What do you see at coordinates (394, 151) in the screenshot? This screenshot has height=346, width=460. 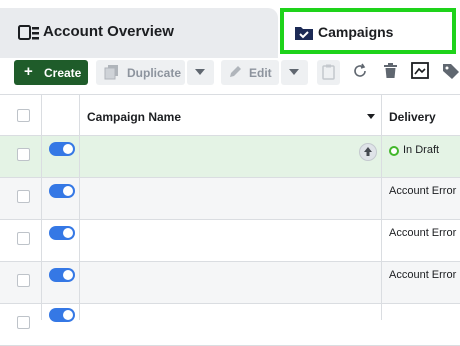 I see `status-dot` at bounding box center [394, 151].